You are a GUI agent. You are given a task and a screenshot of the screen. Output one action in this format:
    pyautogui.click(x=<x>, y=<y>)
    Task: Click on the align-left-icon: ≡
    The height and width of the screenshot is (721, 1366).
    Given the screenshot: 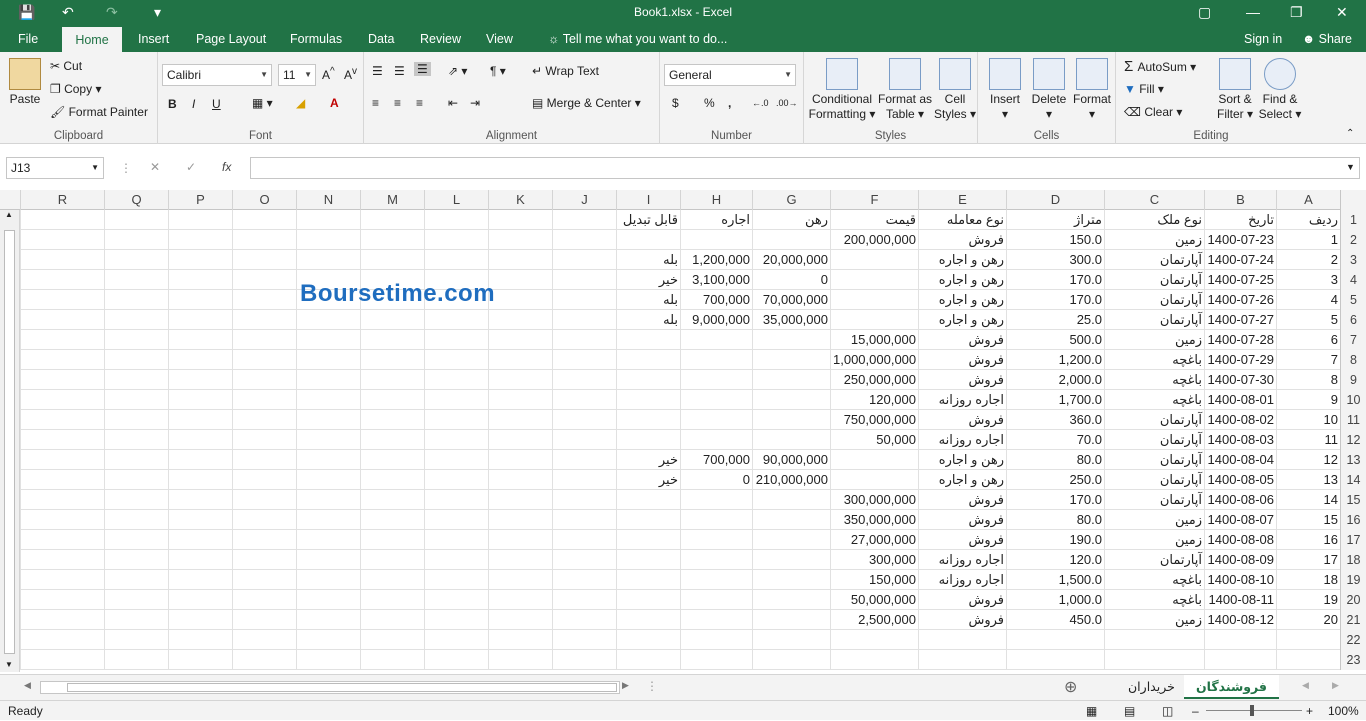 What is the action you would take?
    pyautogui.click(x=375, y=103)
    